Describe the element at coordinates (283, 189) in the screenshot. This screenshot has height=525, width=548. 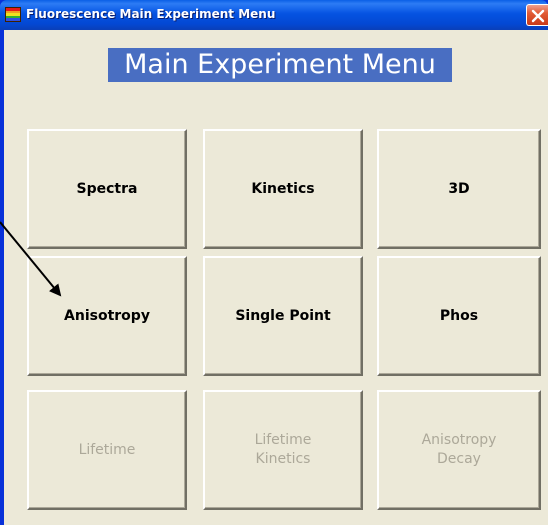
I see `kinetics-button: Kinetics` at that location.